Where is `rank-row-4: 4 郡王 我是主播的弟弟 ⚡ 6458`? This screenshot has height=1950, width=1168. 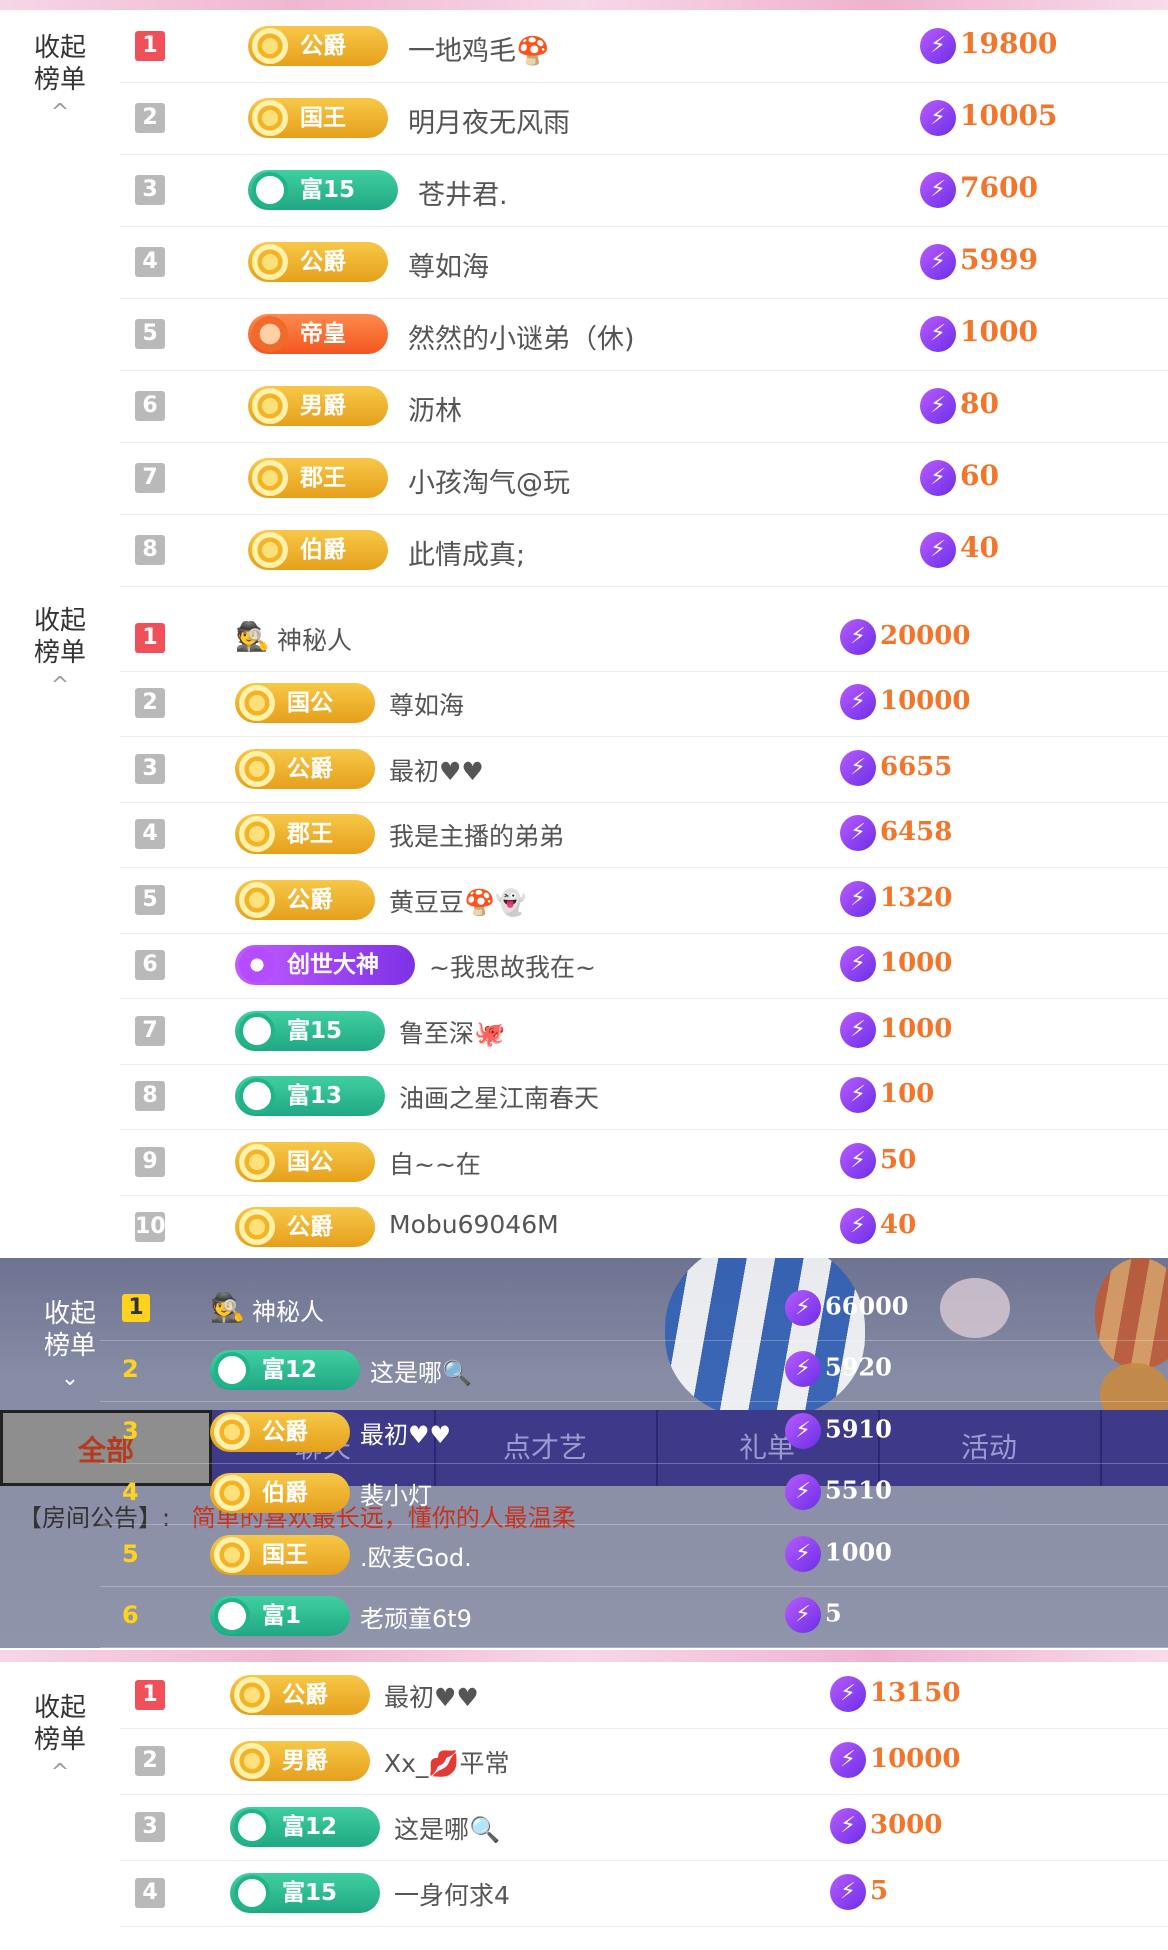 rank-row-4: 4 郡王 我是主播的弟弟 ⚡ 6458 is located at coordinates (644, 835).